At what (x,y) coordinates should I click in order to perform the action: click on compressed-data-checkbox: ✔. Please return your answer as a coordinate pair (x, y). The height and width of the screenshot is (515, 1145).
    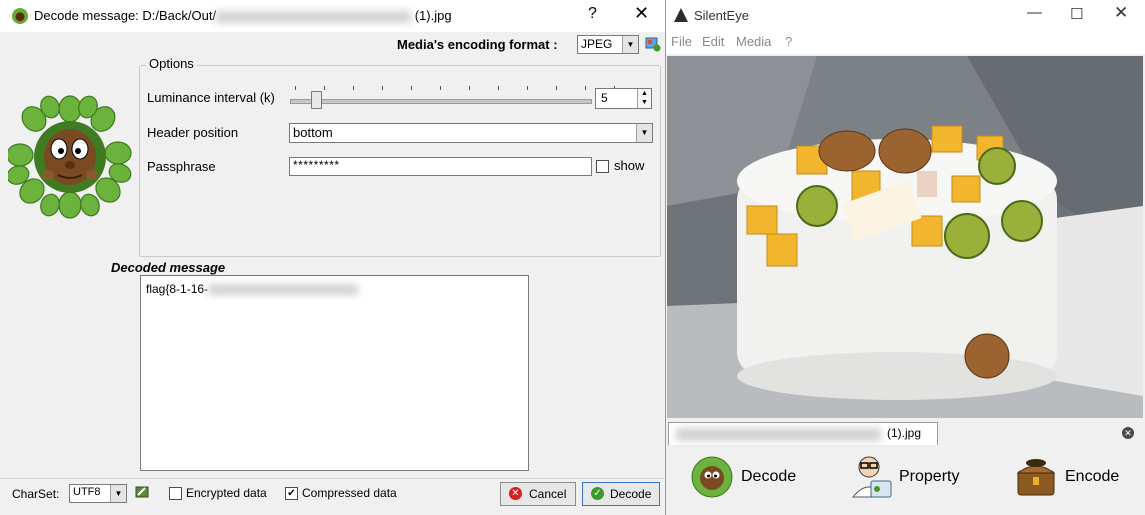
    Looking at the image, I should click on (291, 493).